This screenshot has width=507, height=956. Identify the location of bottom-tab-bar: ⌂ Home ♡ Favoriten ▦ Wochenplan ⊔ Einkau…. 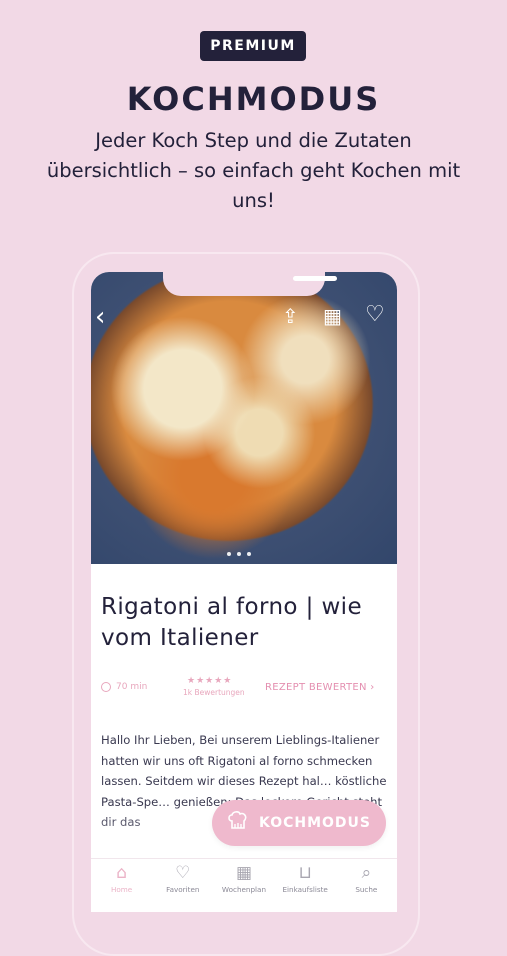
(244, 881).